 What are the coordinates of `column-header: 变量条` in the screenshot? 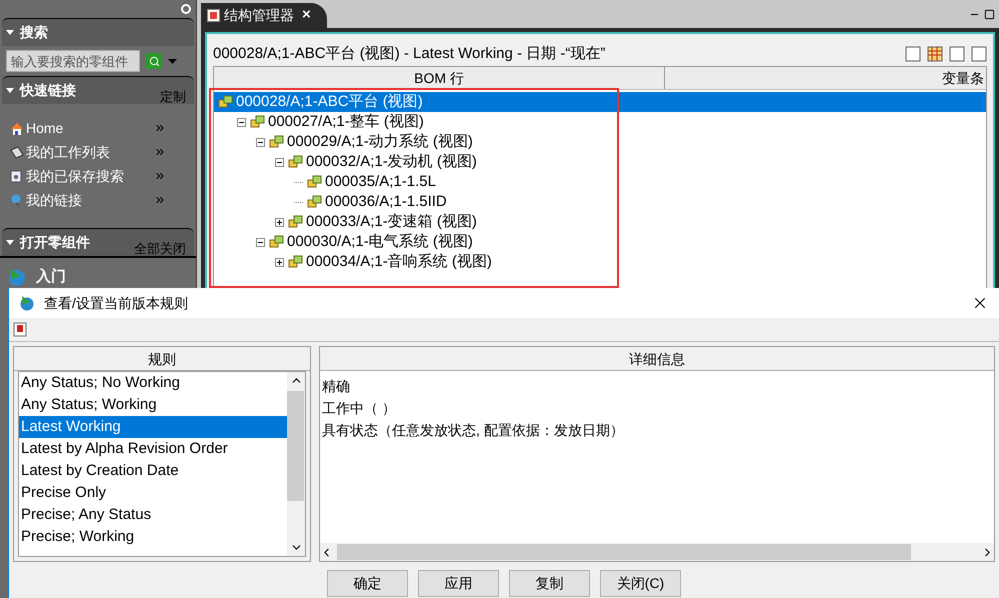 It's located at (825, 78).